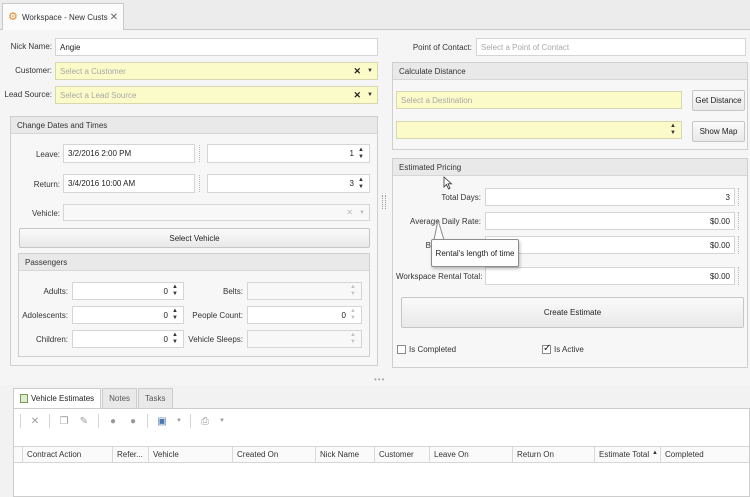 This screenshot has height=497, width=750. What do you see at coordinates (349, 212) in the screenshot?
I see `clear-vehicle-icon: ✕` at bounding box center [349, 212].